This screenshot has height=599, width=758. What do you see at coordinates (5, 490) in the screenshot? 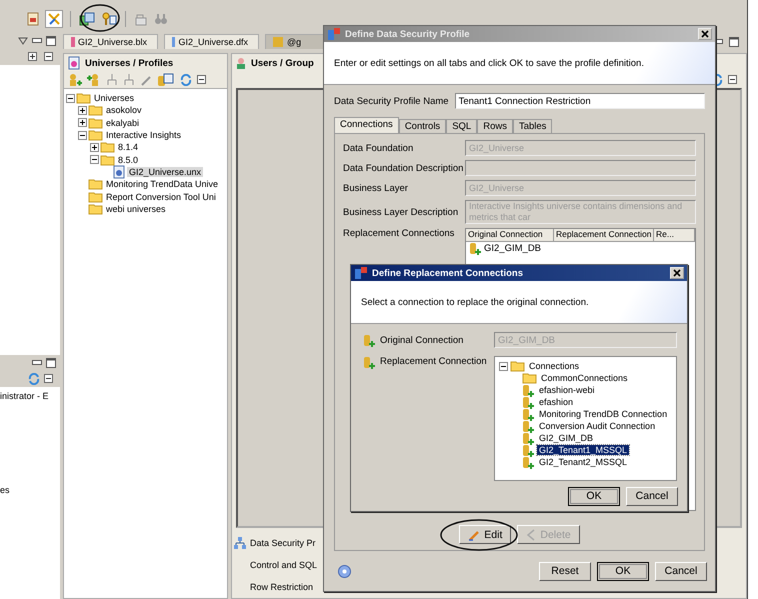
I see `list-text: es` at bounding box center [5, 490].